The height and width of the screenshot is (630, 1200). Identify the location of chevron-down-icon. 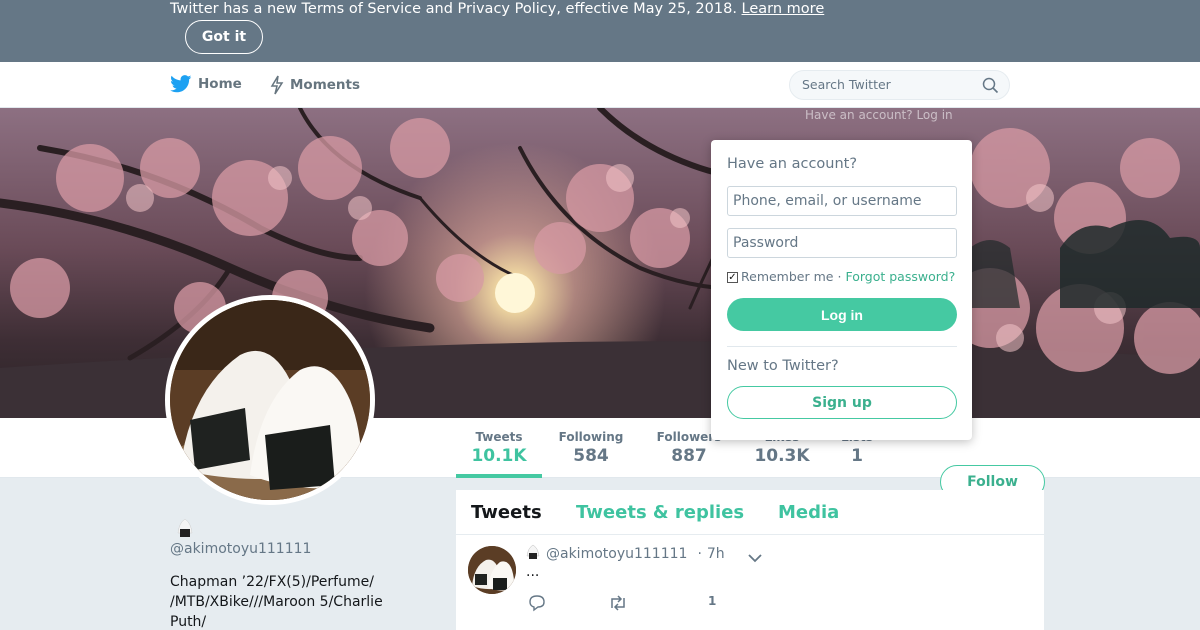
(755, 557).